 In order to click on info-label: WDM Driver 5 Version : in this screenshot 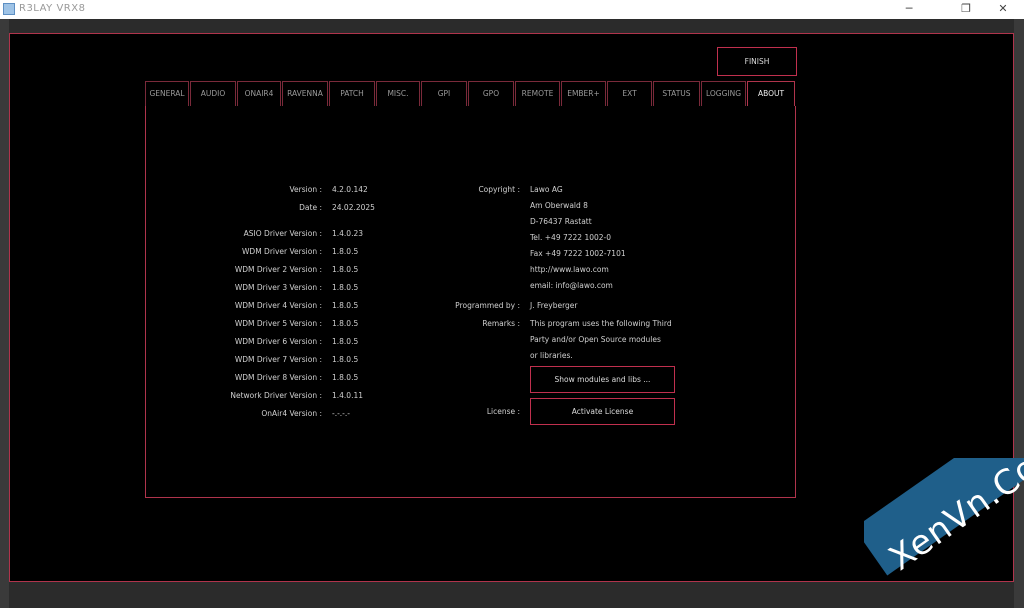, I will do `click(278, 323)`.